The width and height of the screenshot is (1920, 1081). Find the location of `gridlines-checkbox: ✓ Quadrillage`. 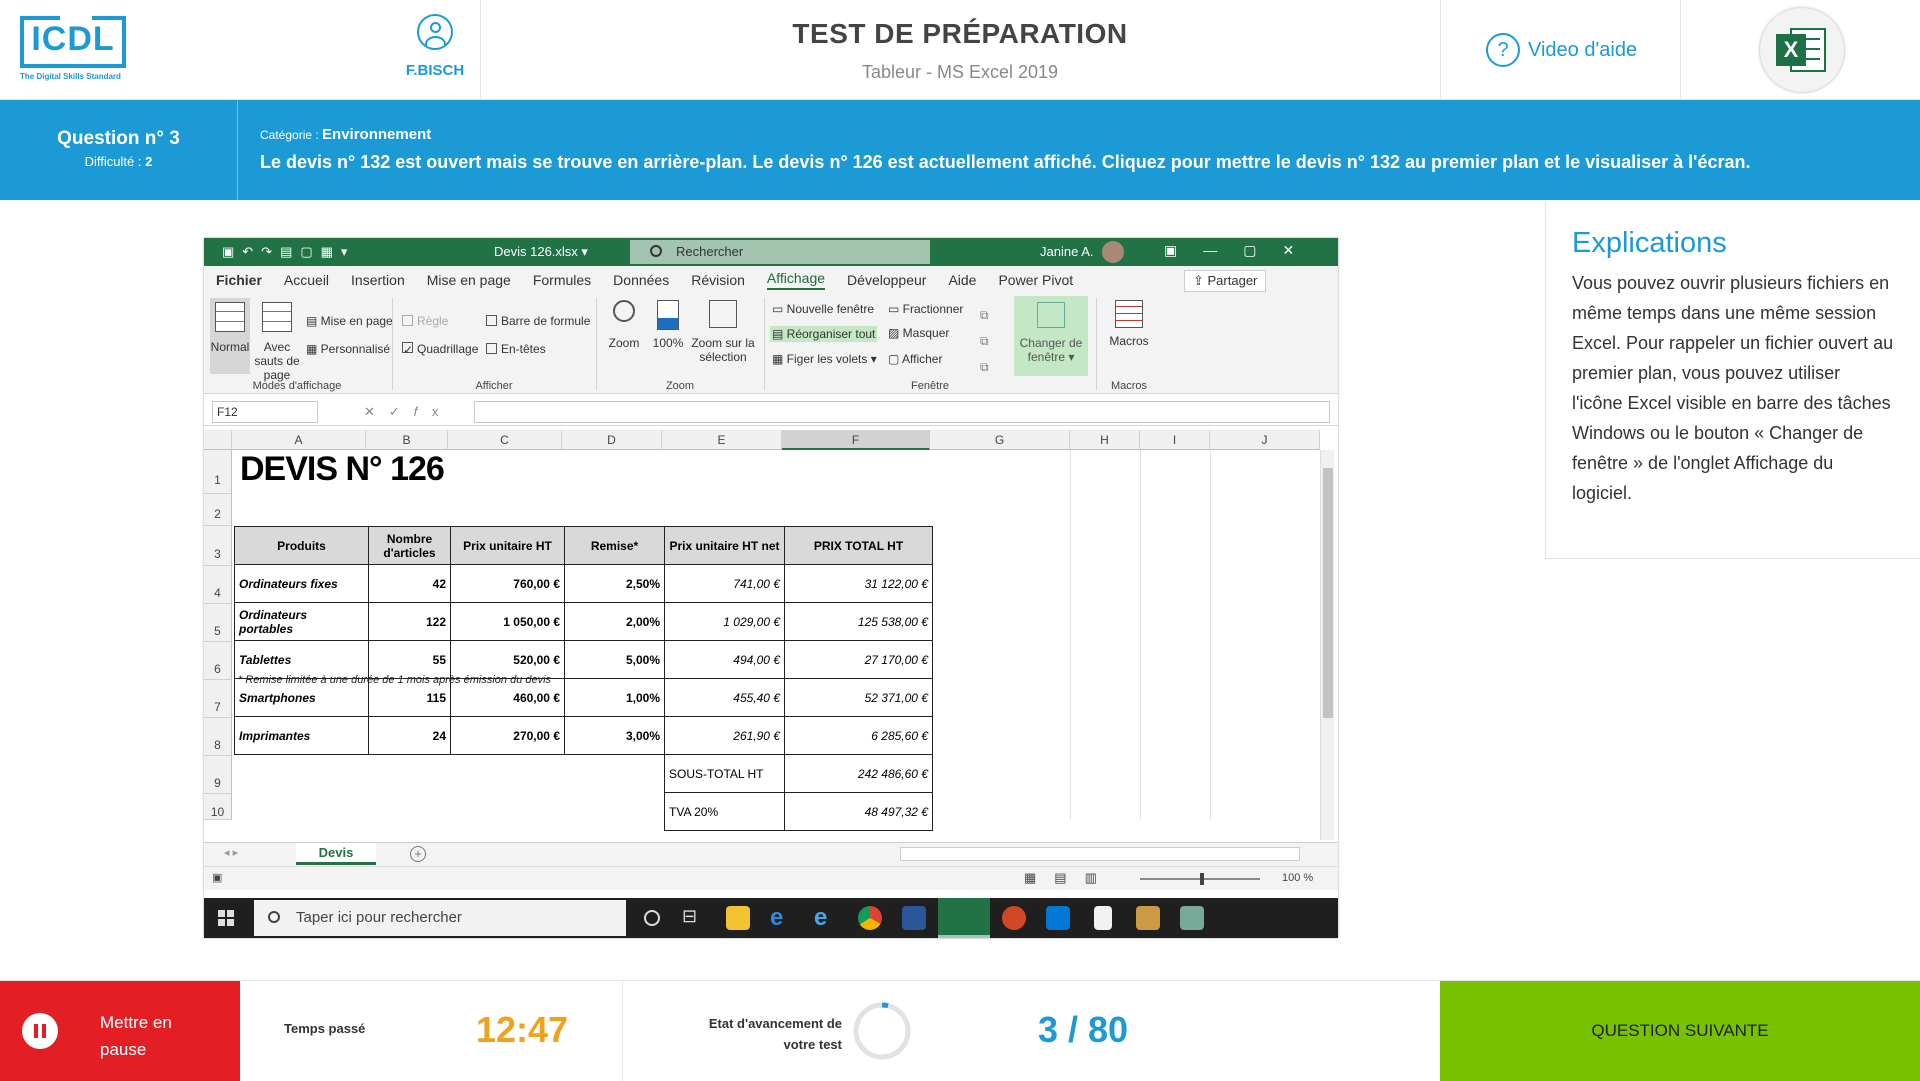

gridlines-checkbox: ✓ Quadrillage is located at coordinates (440, 349).